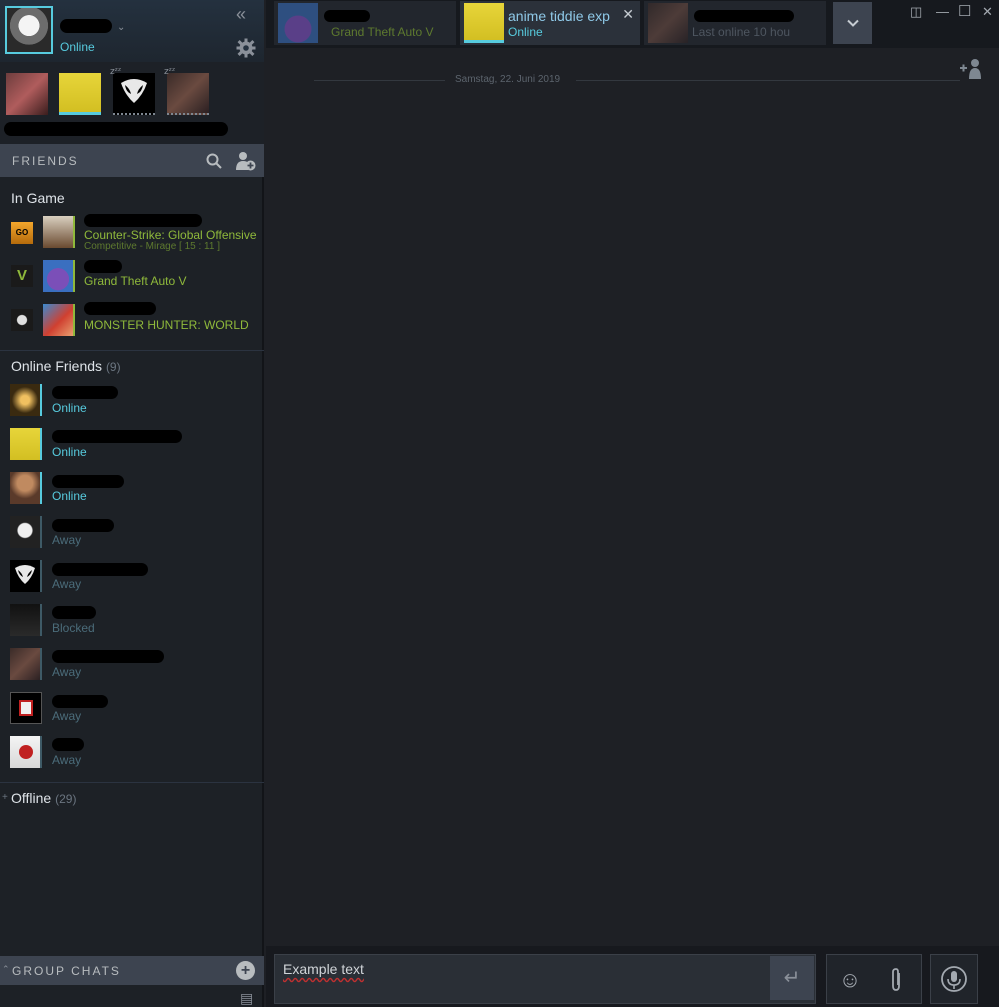  What do you see at coordinates (246, 48) in the screenshot?
I see `gear-icon` at bounding box center [246, 48].